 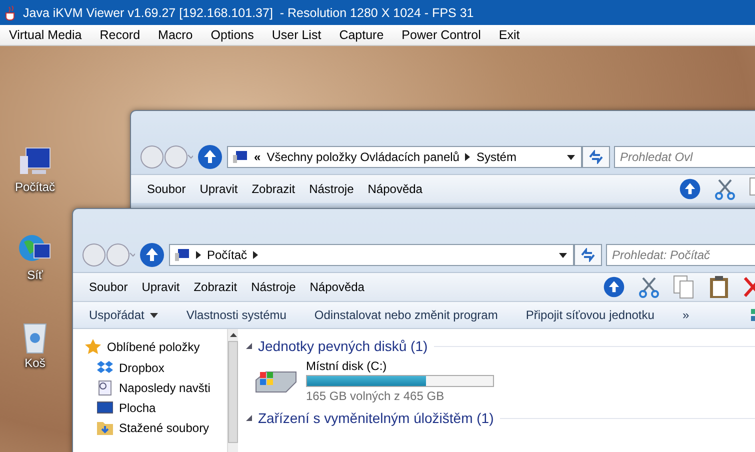 I want to click on recent-places-icon, so click(x=105, y=388).